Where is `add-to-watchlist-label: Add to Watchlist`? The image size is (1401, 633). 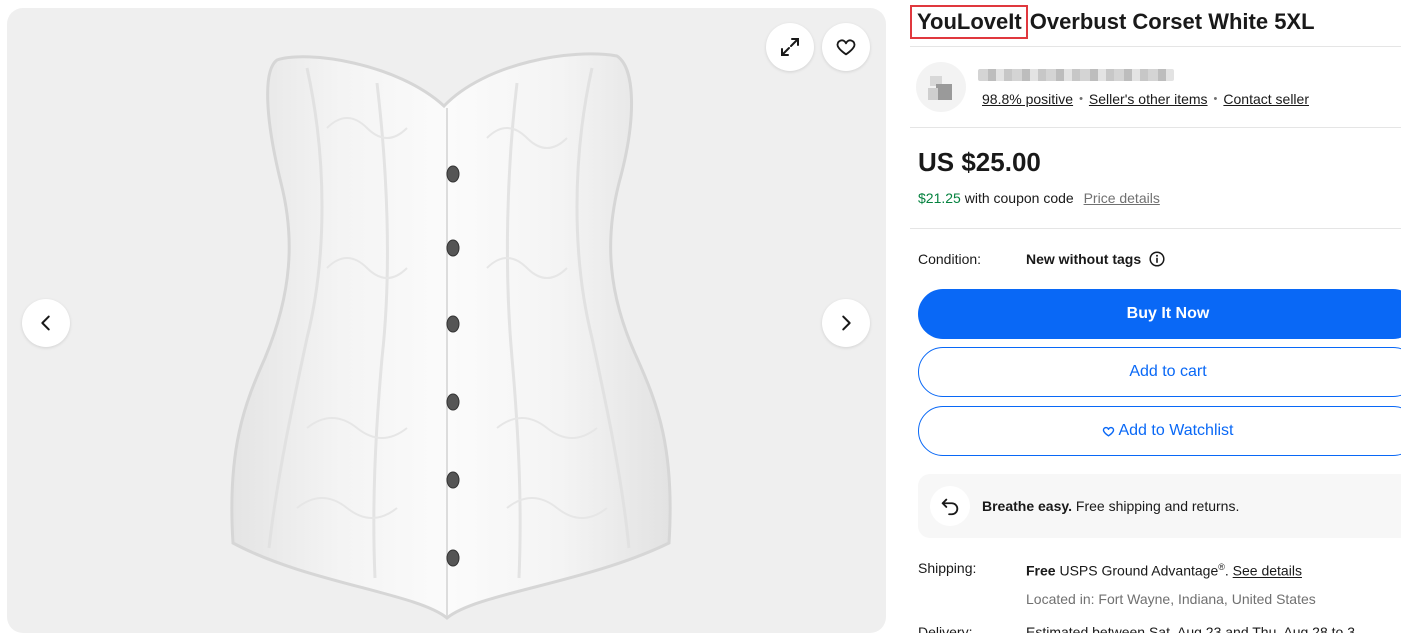
add-to-watchlist-label: Add to Watchlist is located at coordinates (1176, 430).